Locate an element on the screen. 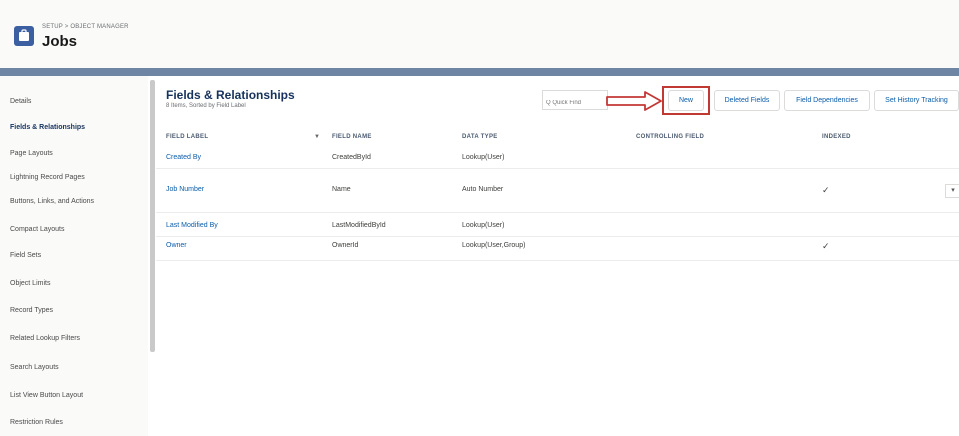 This screenshot has height=436, width=959. sort-down-icon: ▼ is located at coordinates (317, 137).